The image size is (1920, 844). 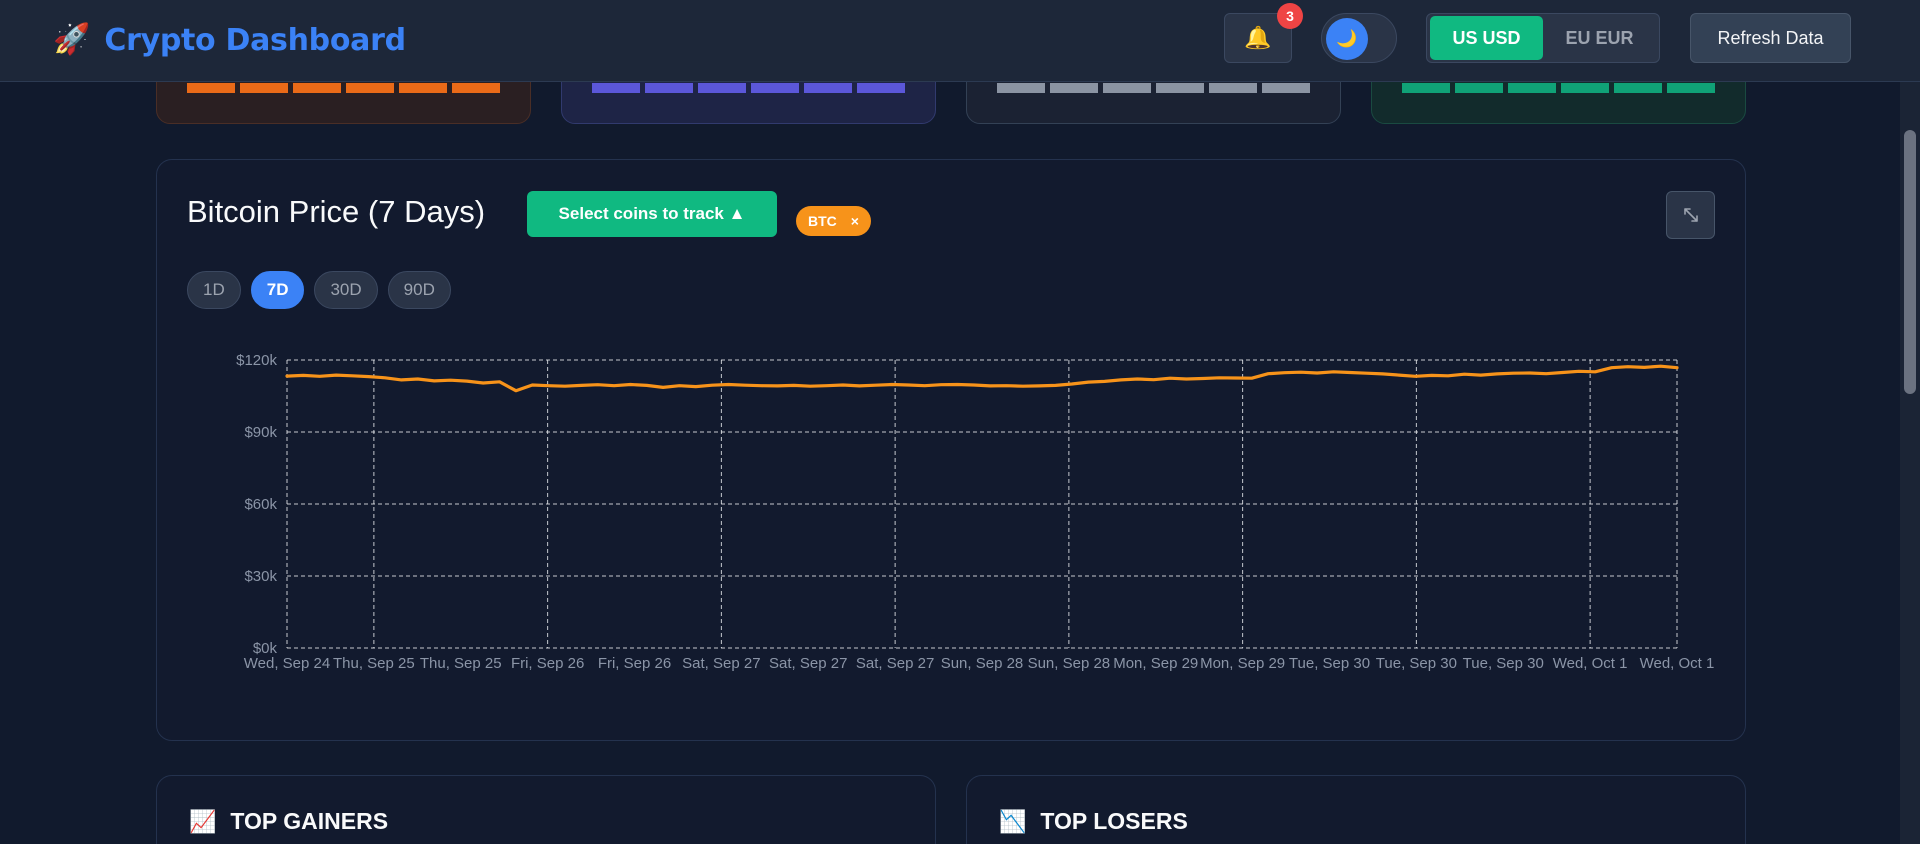 I want to click on scrollbar-thumb, so click(x=1910, y=262).